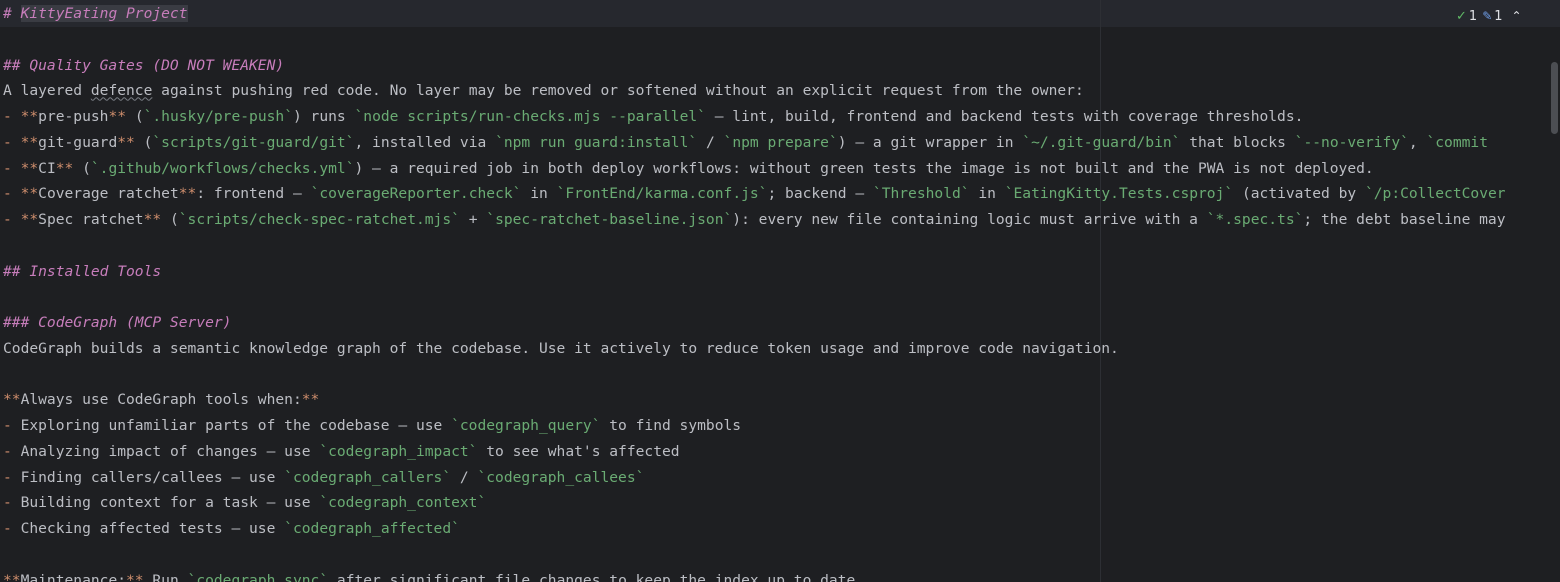 This screenshot has width=1560, height=582. I want to click on checks-count: 1, so click(1473, 16).